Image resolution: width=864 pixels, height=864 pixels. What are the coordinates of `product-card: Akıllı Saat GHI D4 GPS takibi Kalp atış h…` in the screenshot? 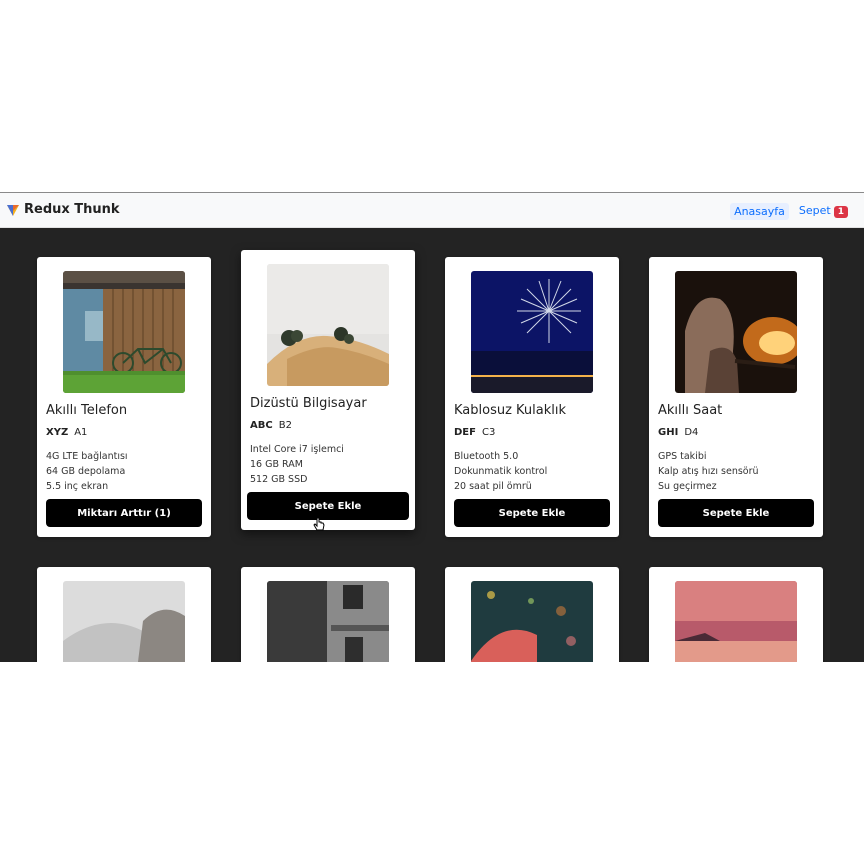 It's located at (736, 397).